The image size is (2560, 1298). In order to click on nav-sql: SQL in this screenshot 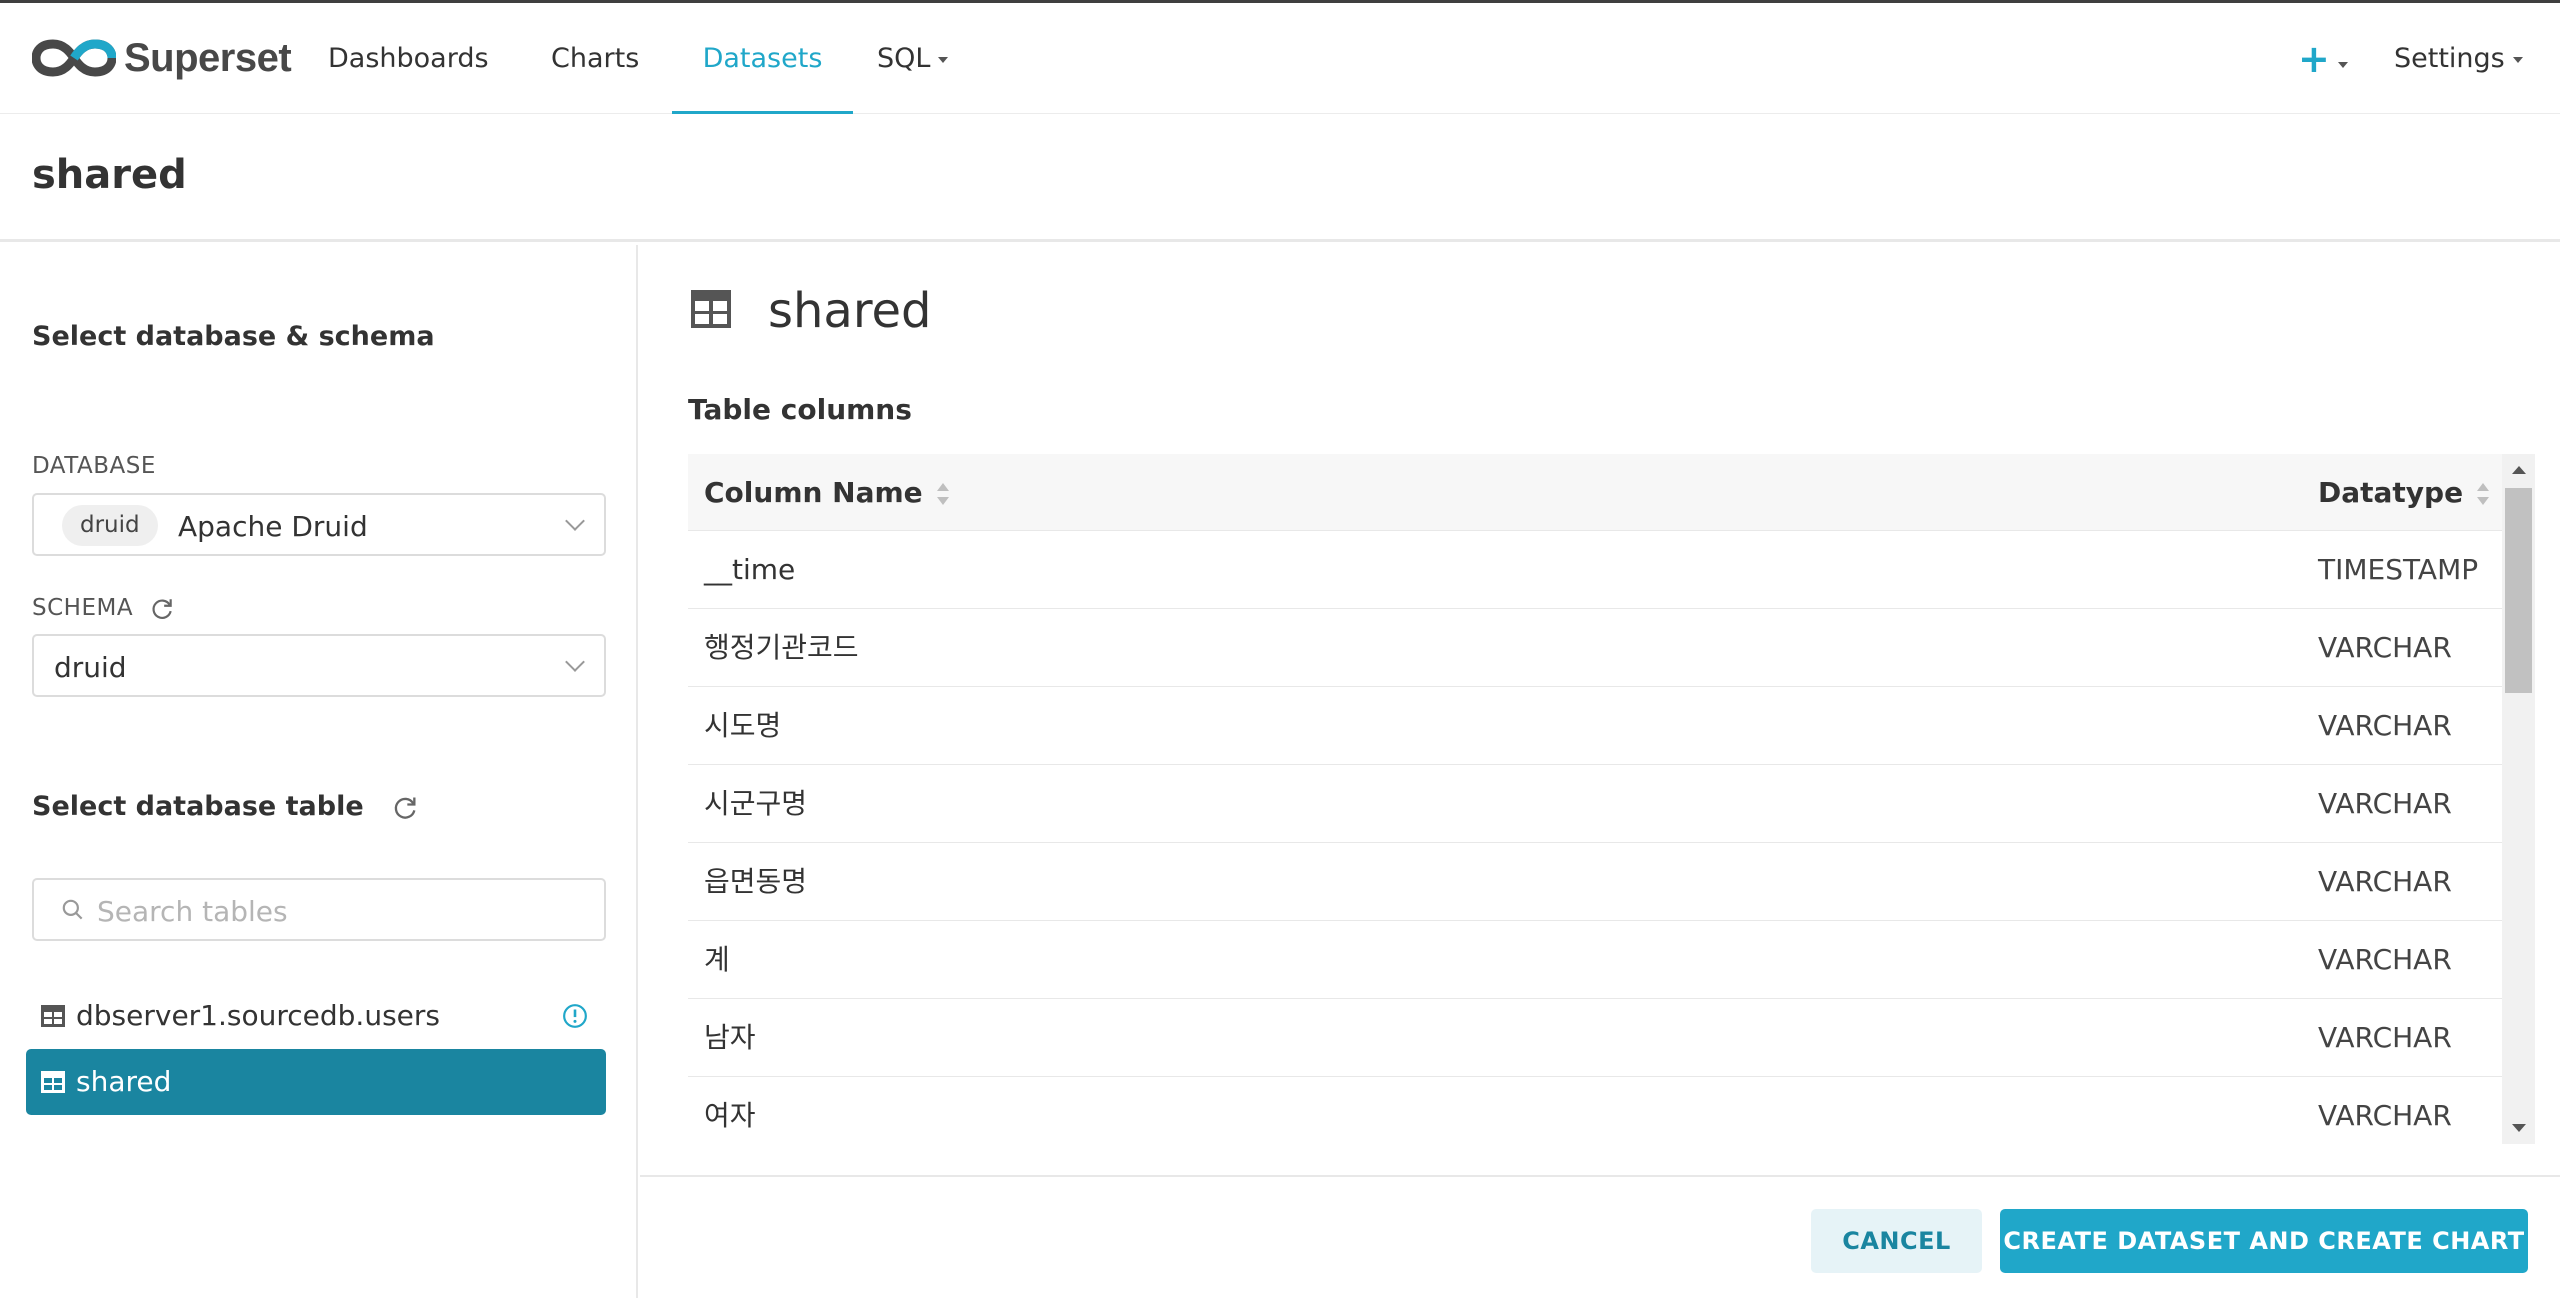, I will do `click(913, 60)`.